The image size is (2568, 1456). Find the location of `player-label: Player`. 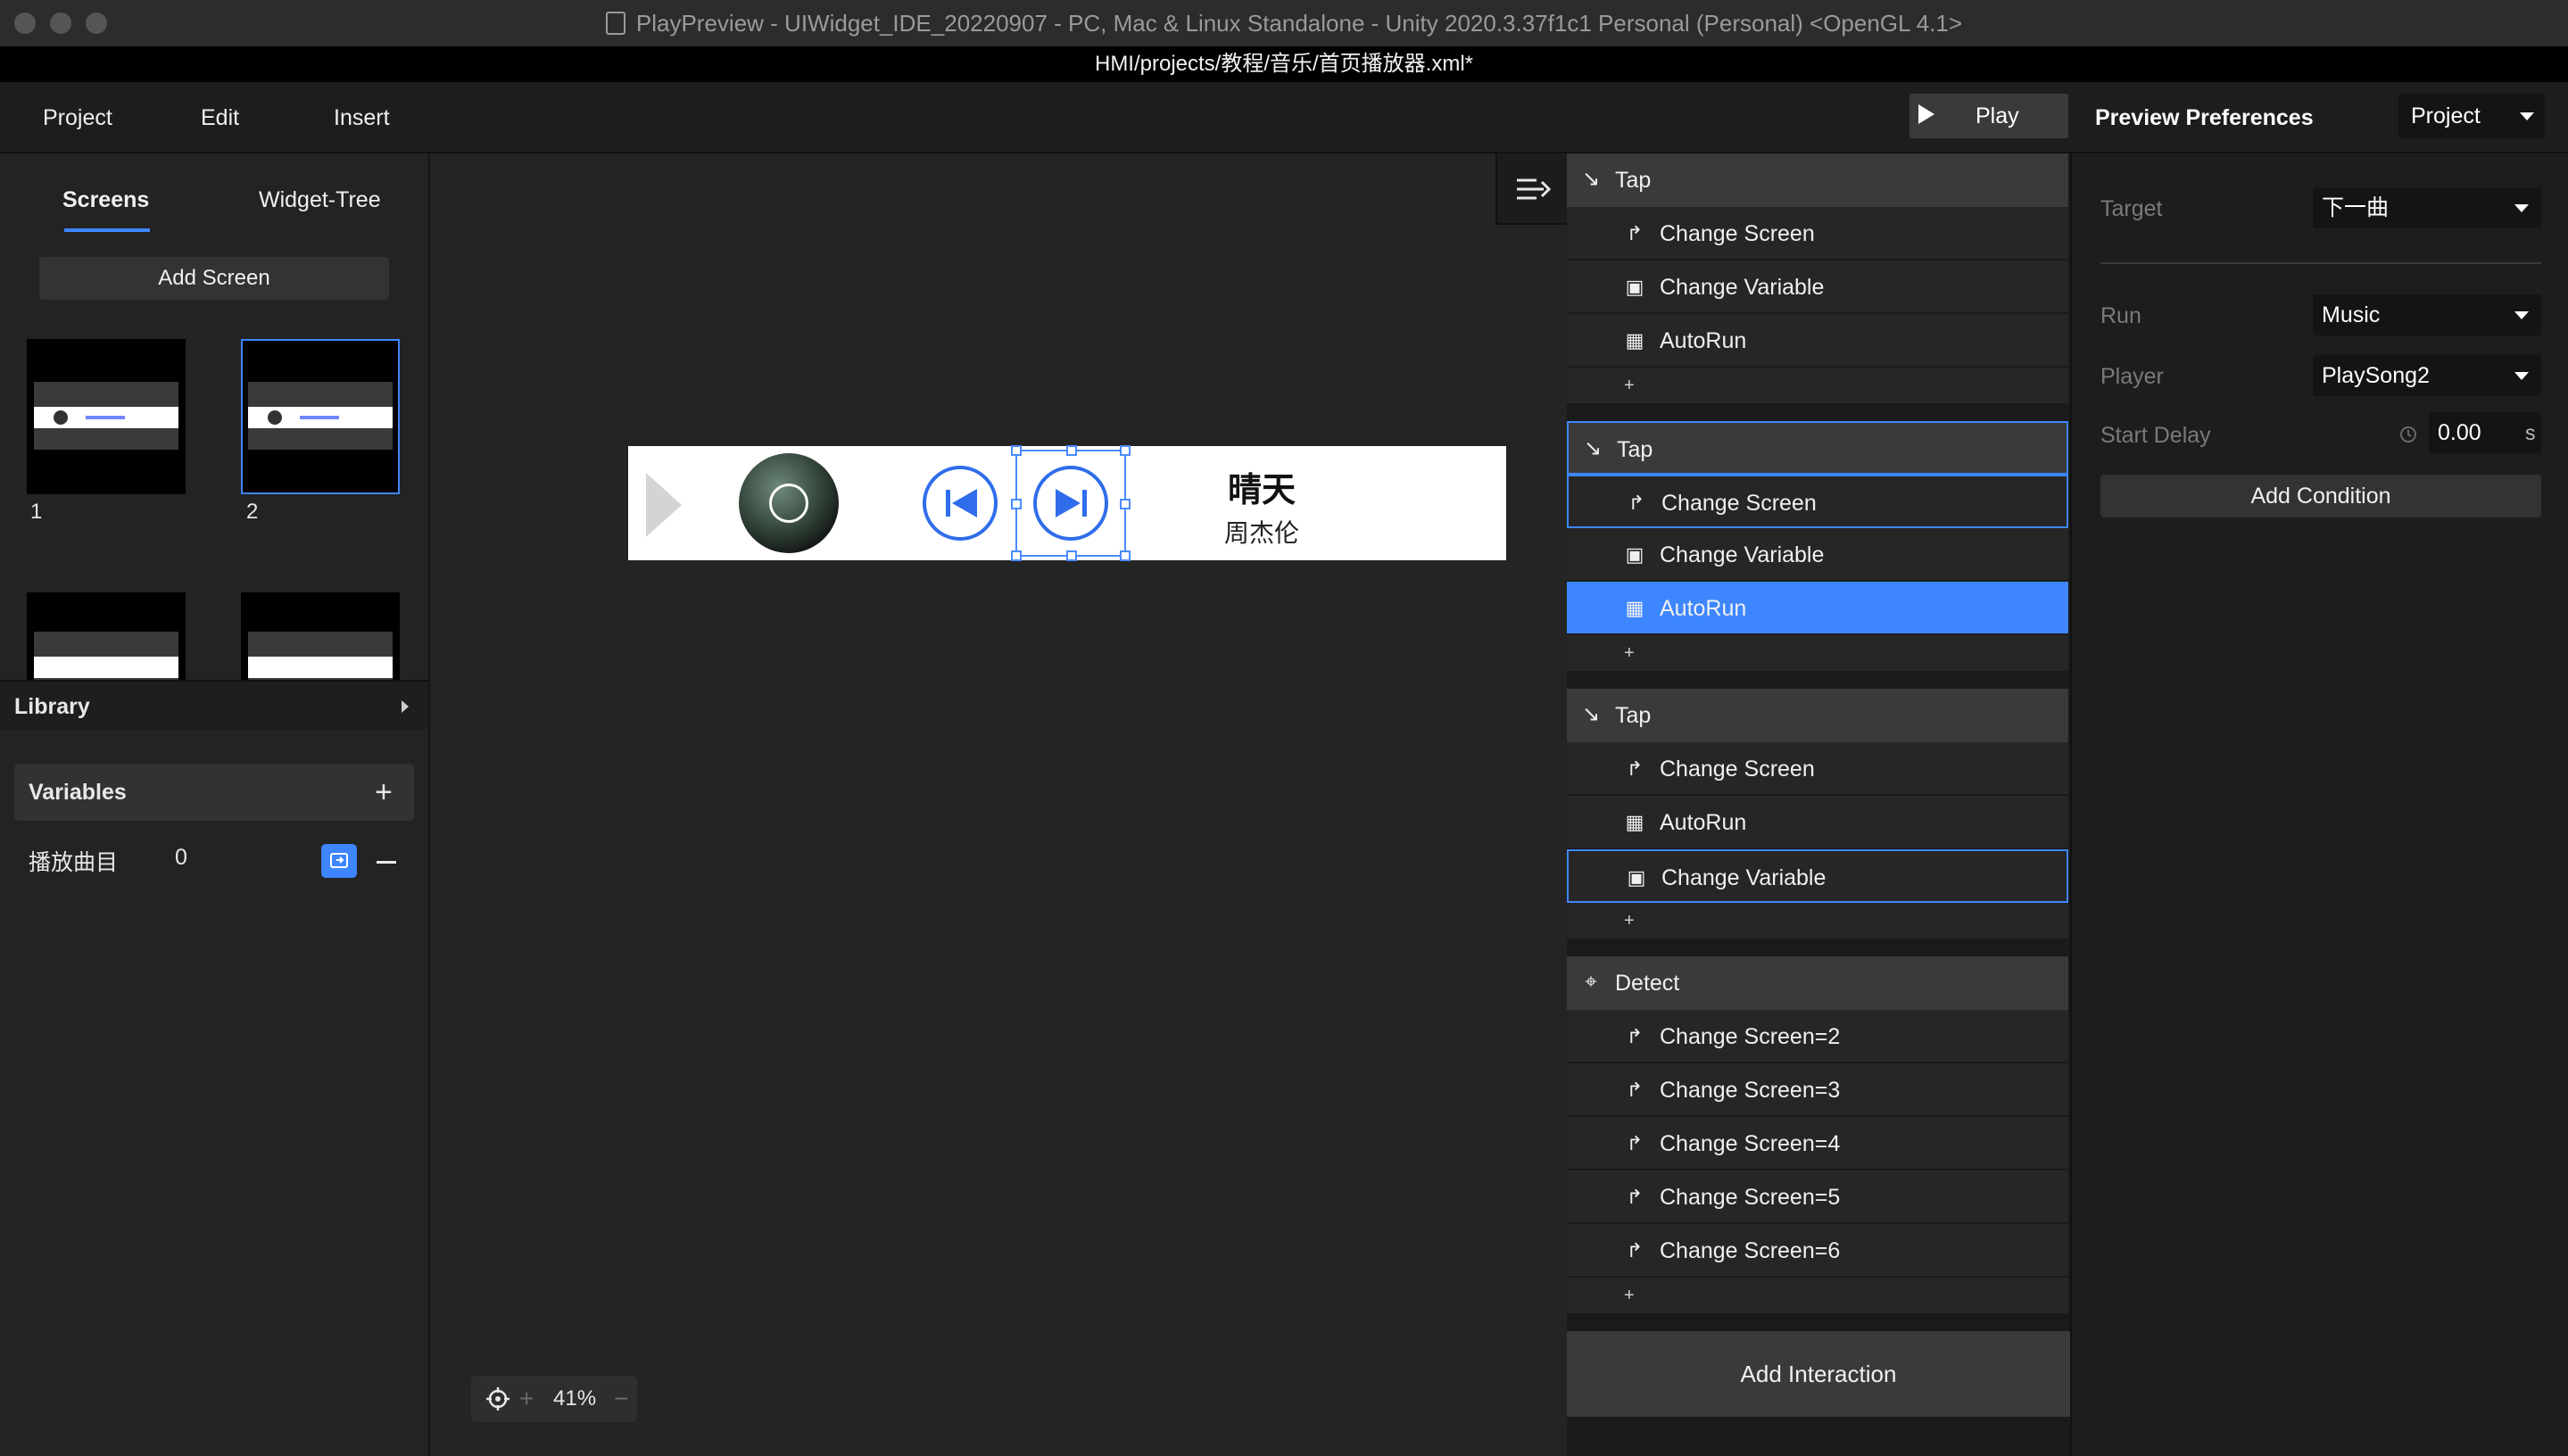

player-label: Player is located at coordinates (2132, 377).